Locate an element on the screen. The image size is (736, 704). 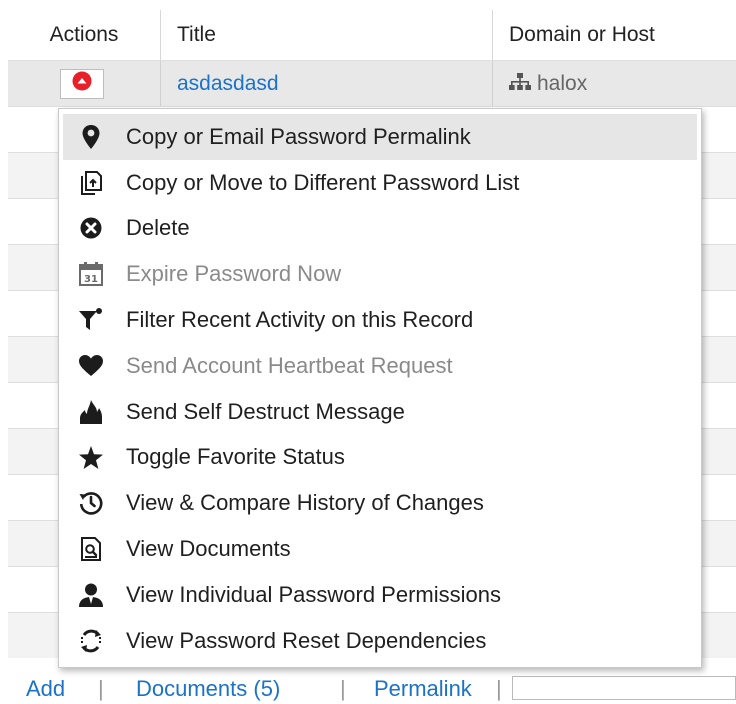
delete-circle-icon is located at coordinates (91, 228).